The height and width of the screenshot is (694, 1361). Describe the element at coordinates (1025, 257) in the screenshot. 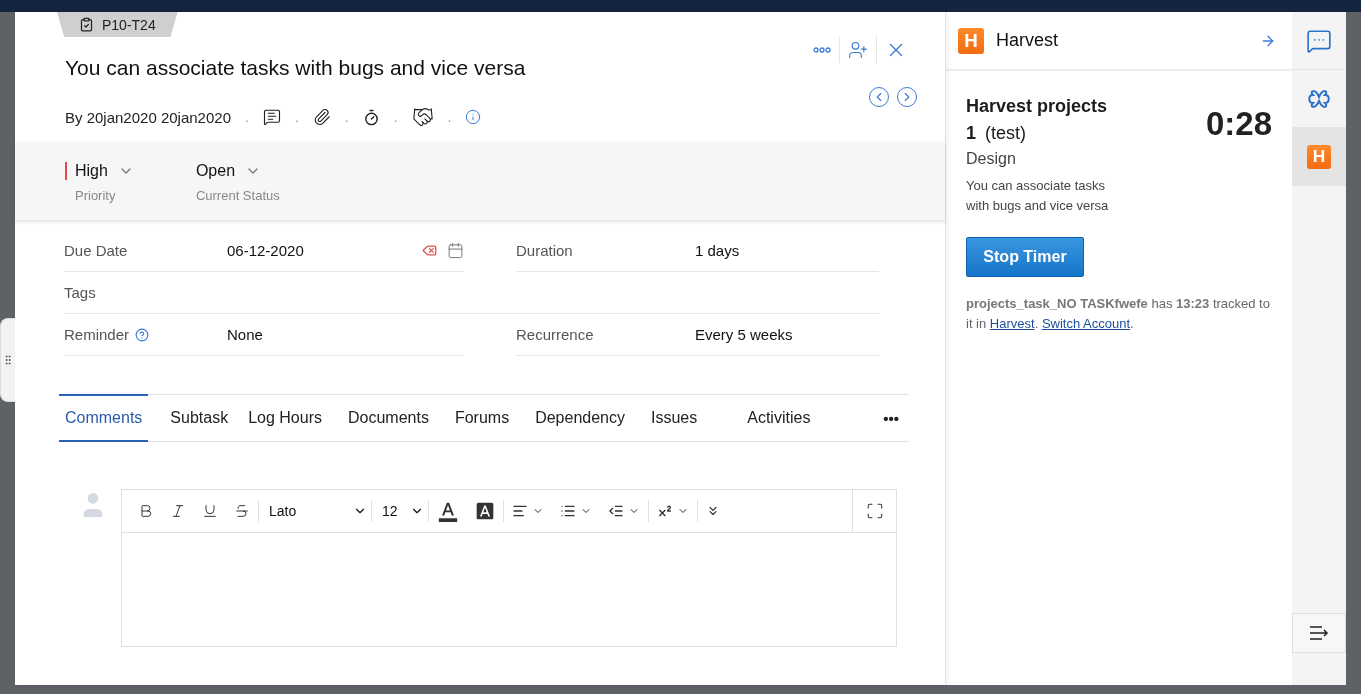

I see `stop-timer-button: Stop Timer` at that location.